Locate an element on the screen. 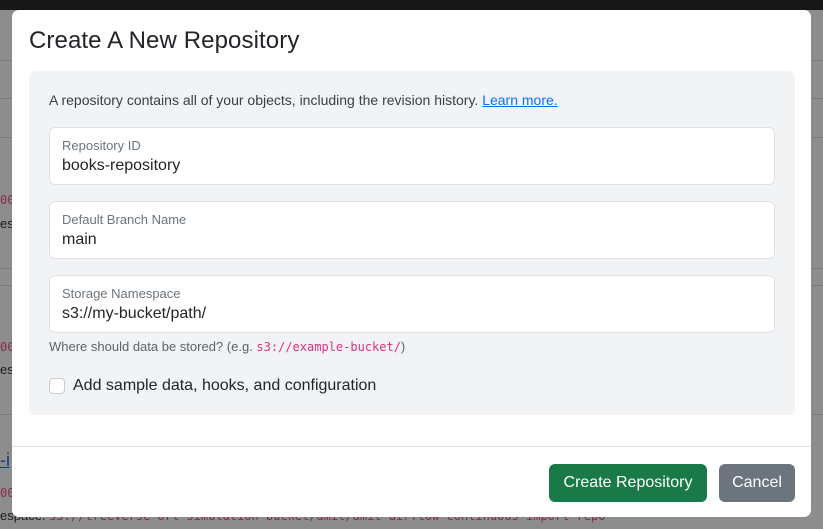  repository-id-input is located at coordinates (412, 166).